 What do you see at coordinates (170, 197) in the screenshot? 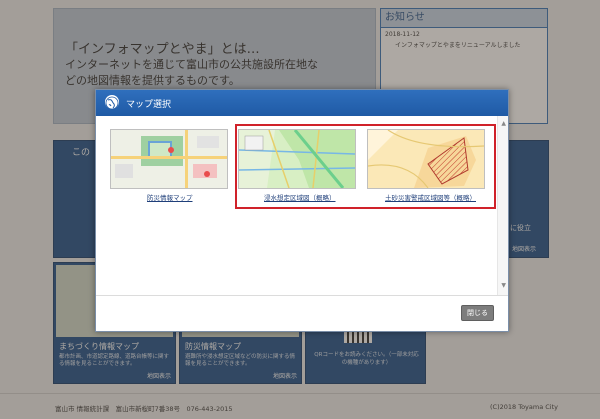
I see `map-option-bousai-link: 防災情報マップ` at bounding box center [170, 197].